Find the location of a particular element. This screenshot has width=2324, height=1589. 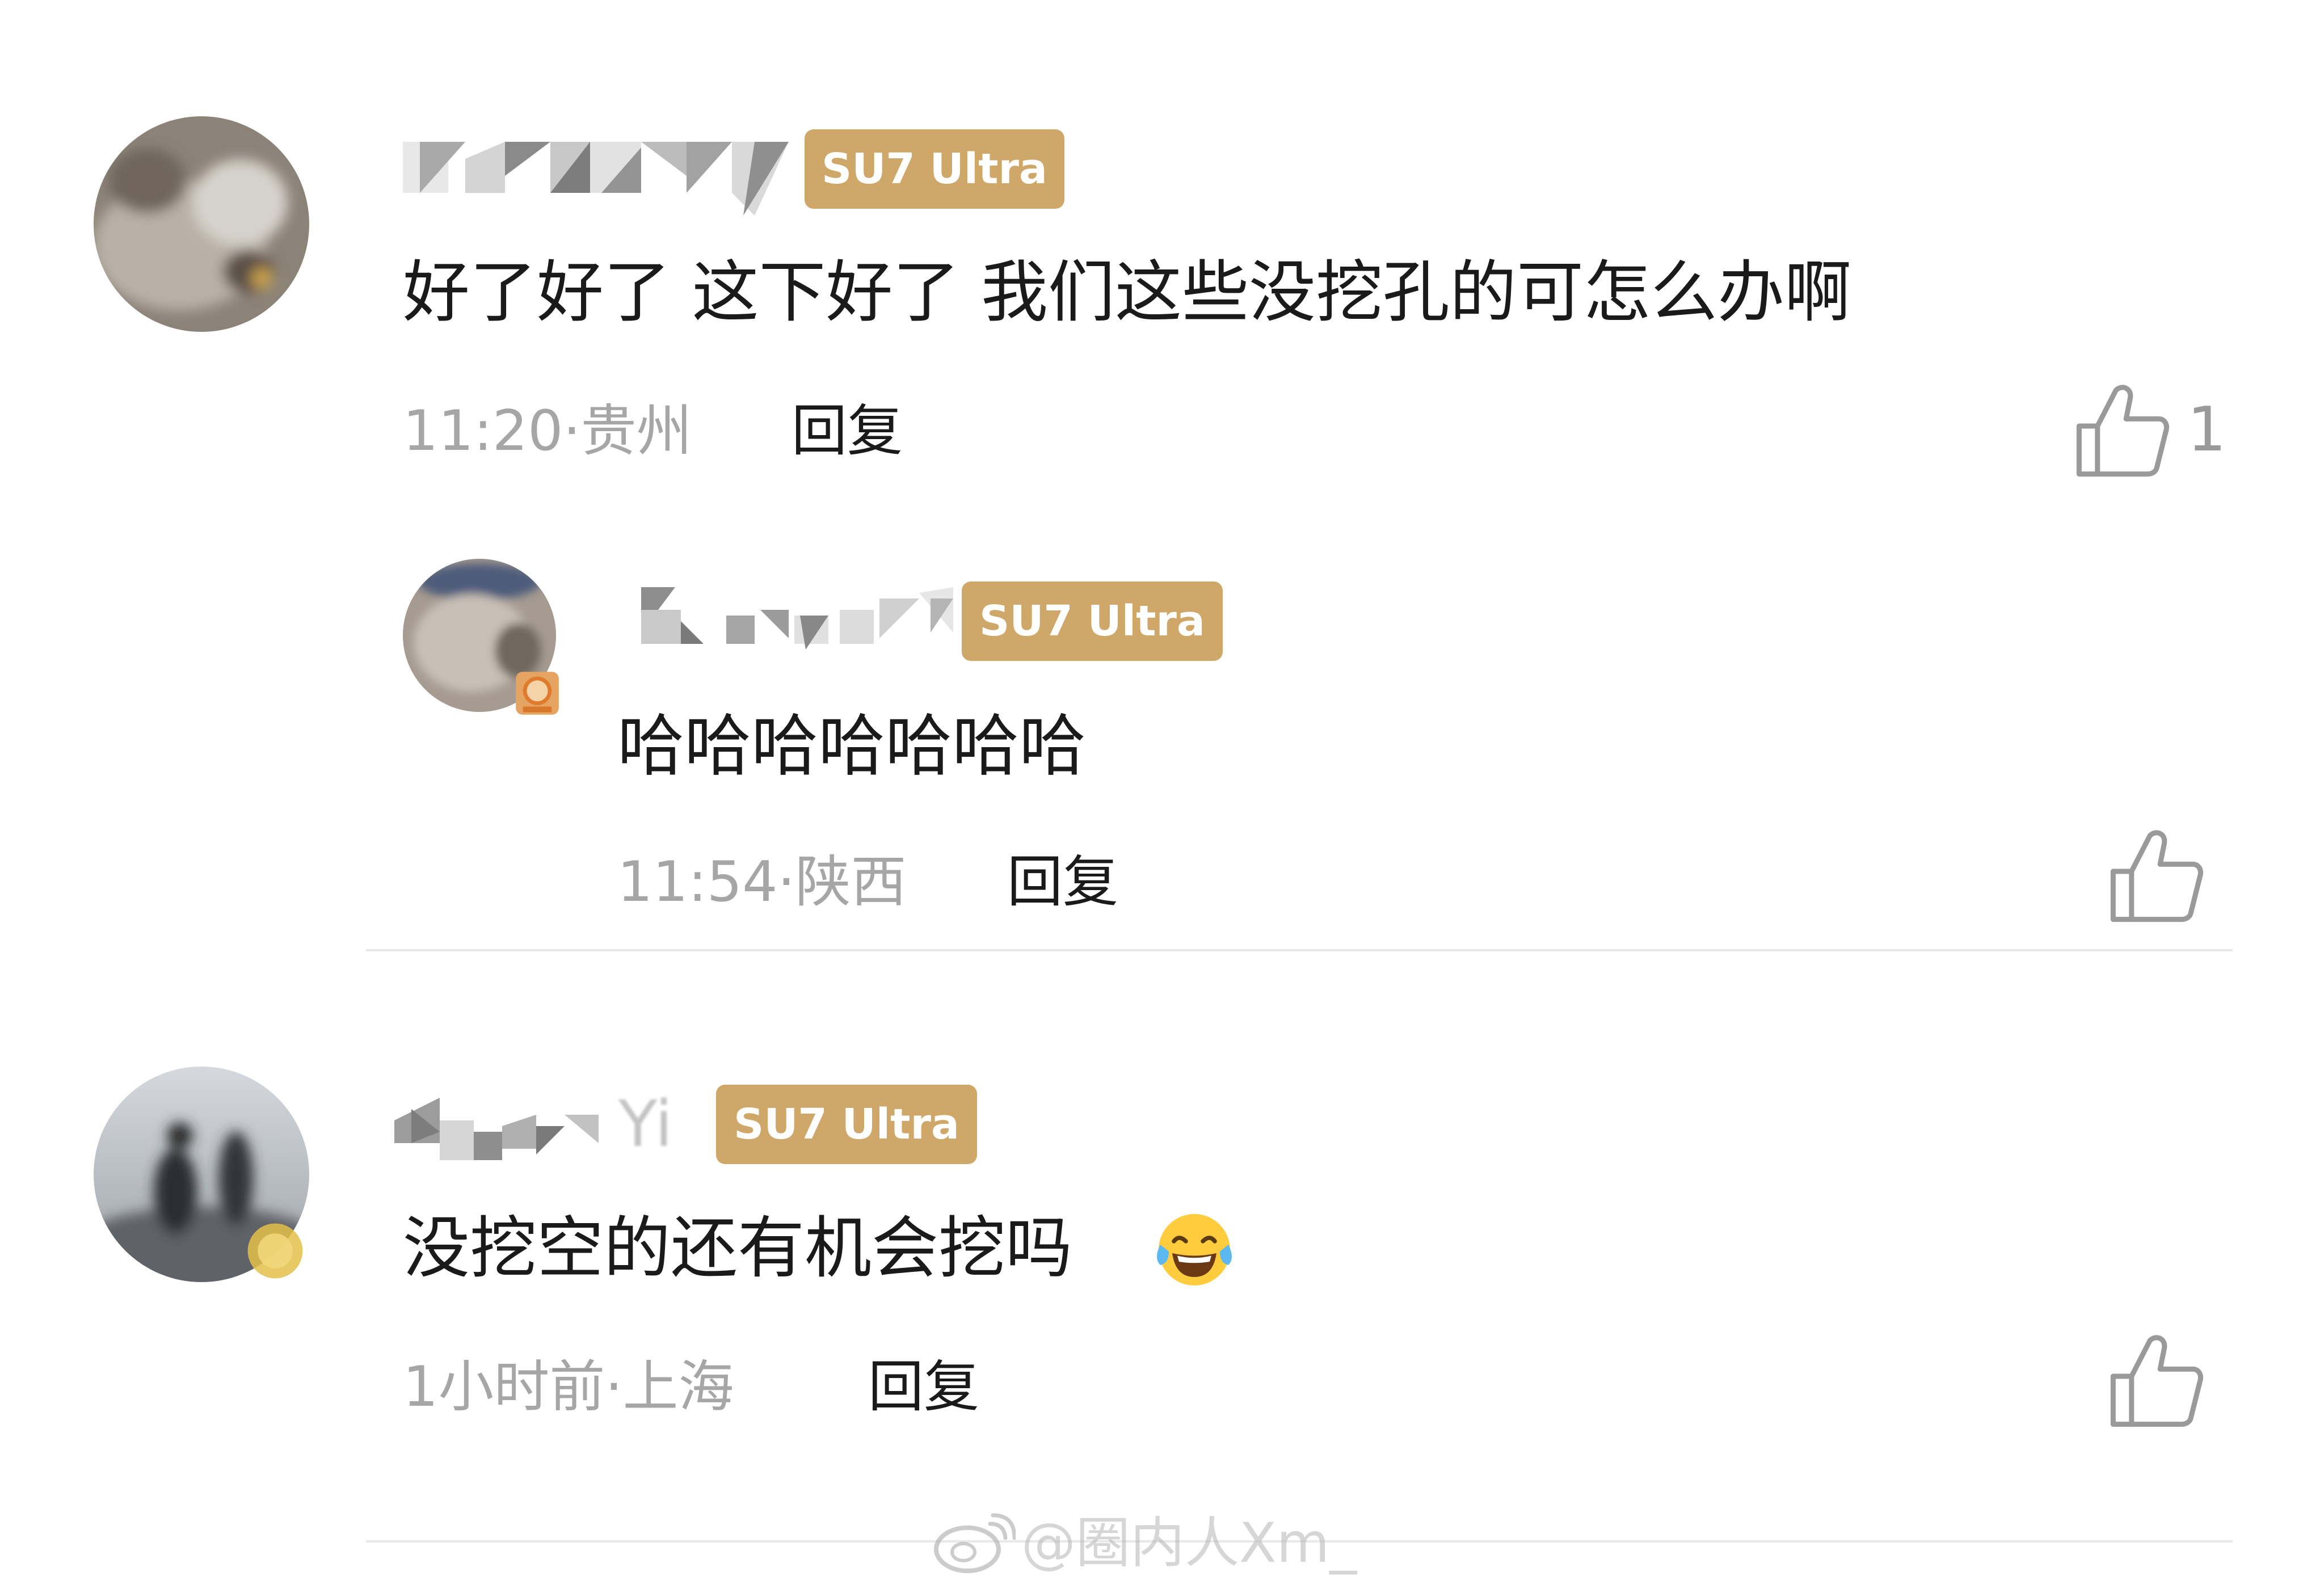

comment-text: 没挖空的还有机会挖吗 is located at coordinates (737, 1248).